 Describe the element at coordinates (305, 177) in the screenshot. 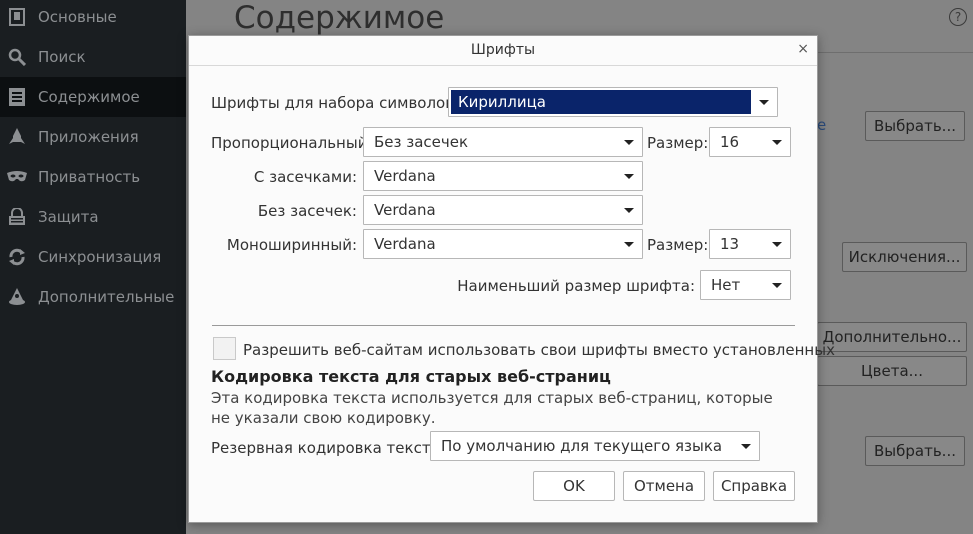

I see `serif-label: С засечками:` at that location.